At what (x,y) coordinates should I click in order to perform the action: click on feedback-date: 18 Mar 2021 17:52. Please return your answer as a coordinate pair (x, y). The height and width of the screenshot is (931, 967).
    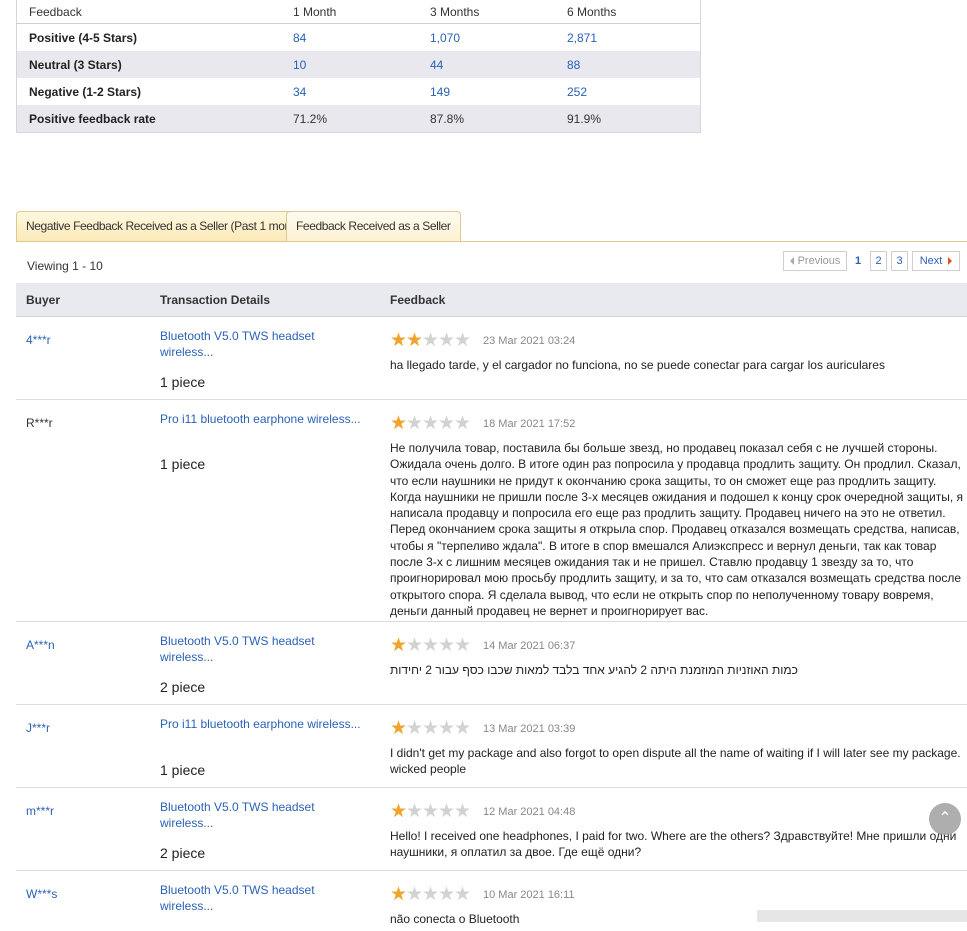
    Looking at the image, I should click on (529, 423).